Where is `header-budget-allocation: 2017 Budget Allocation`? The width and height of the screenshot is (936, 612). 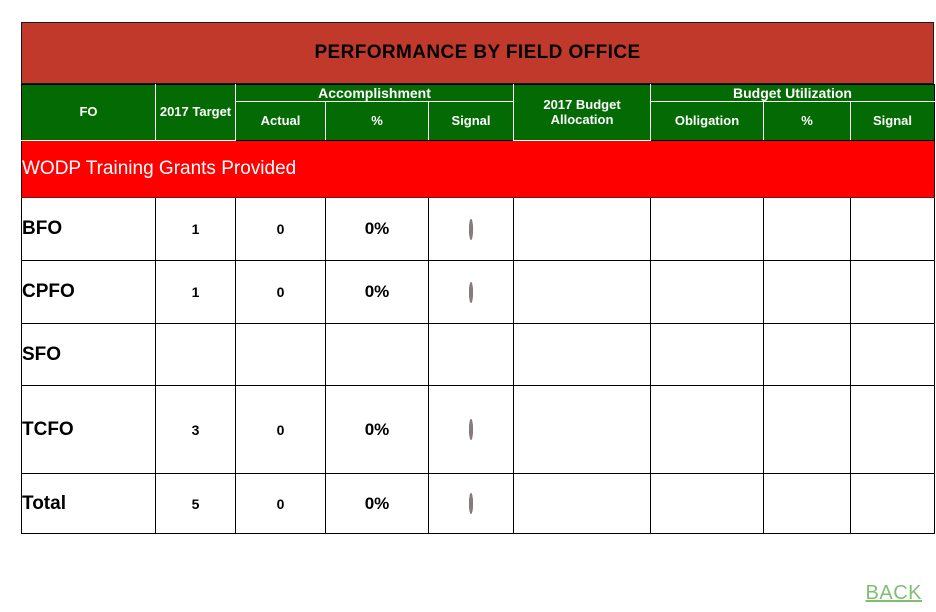
header-budget-allocation: 2017 Budget Allocation is located at coordinates (582, 112).